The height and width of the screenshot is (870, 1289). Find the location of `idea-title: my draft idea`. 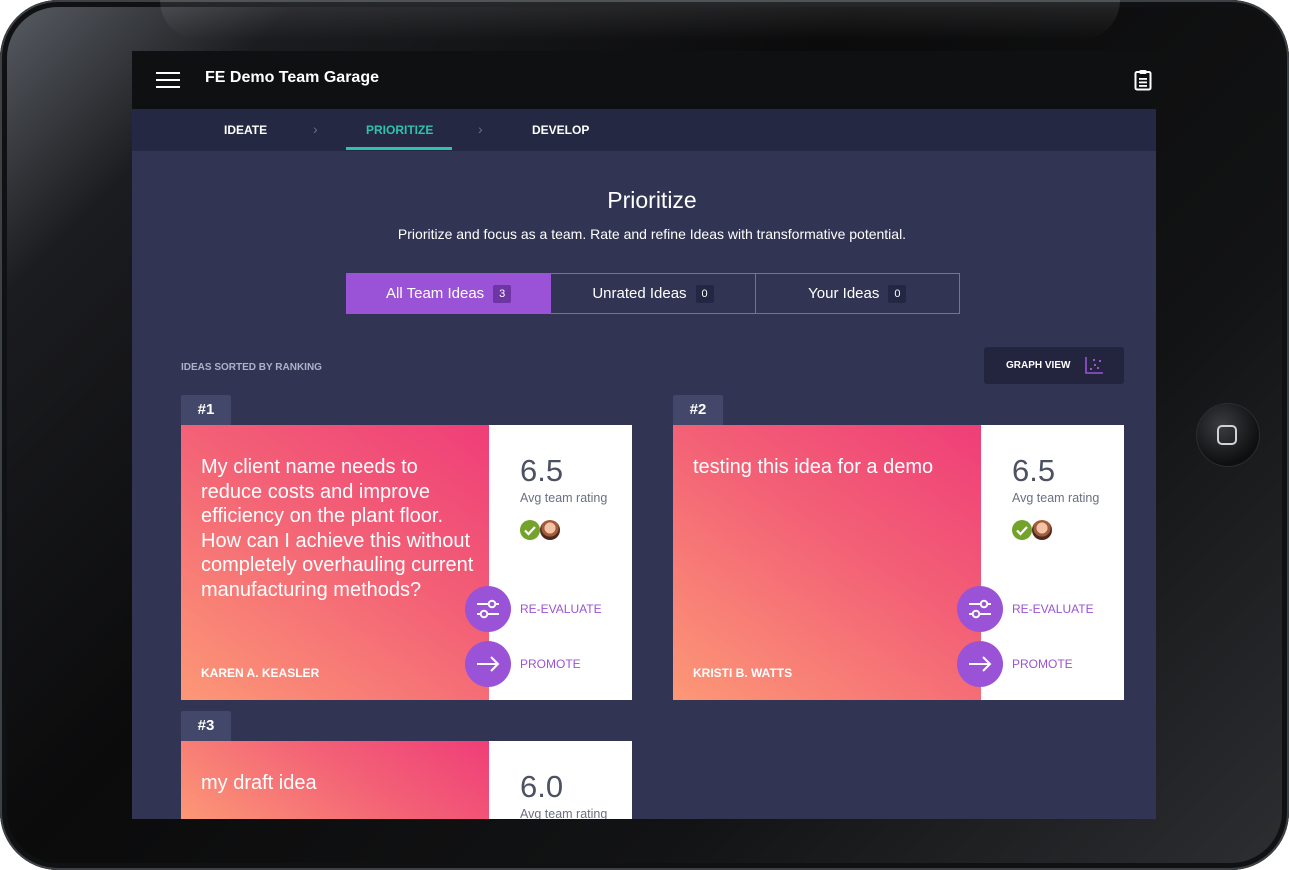

idea-title: my draft idea is located at coordinates (259, 783).